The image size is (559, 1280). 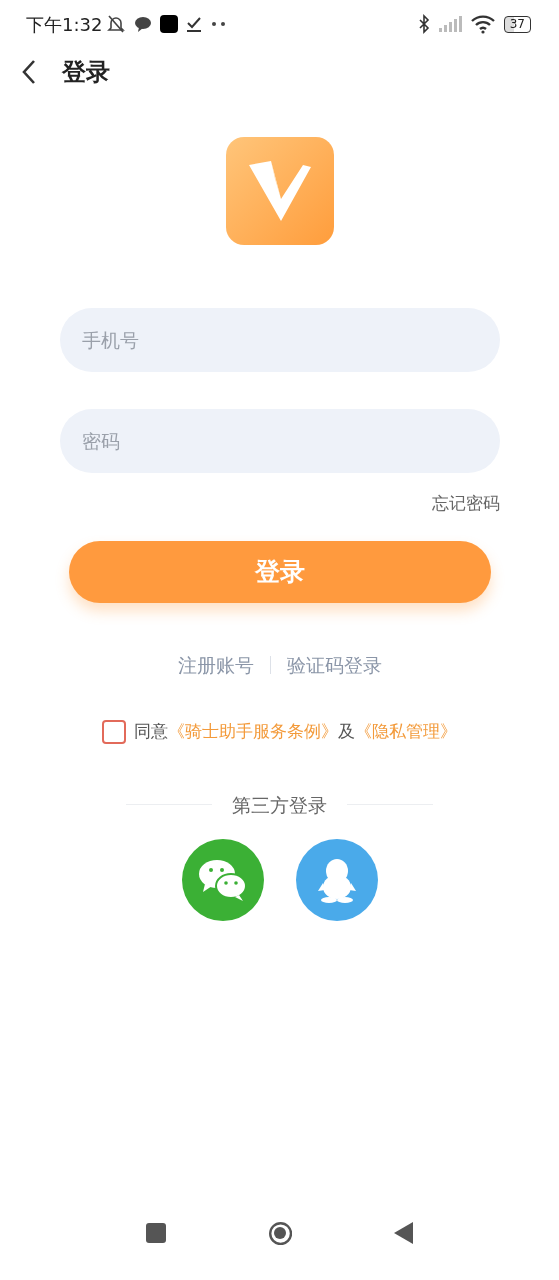 I want to click on back-button, so click(x=29, y=72).